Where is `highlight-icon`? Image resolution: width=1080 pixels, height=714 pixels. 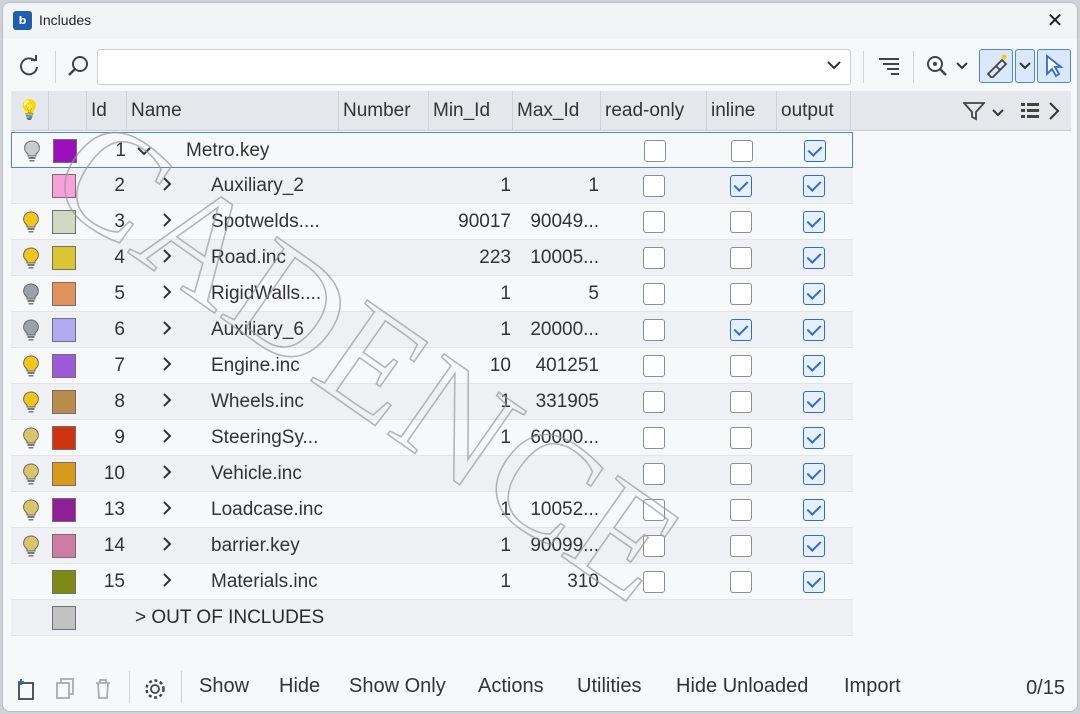
highlight-icon is located at coordinates (996, 66).